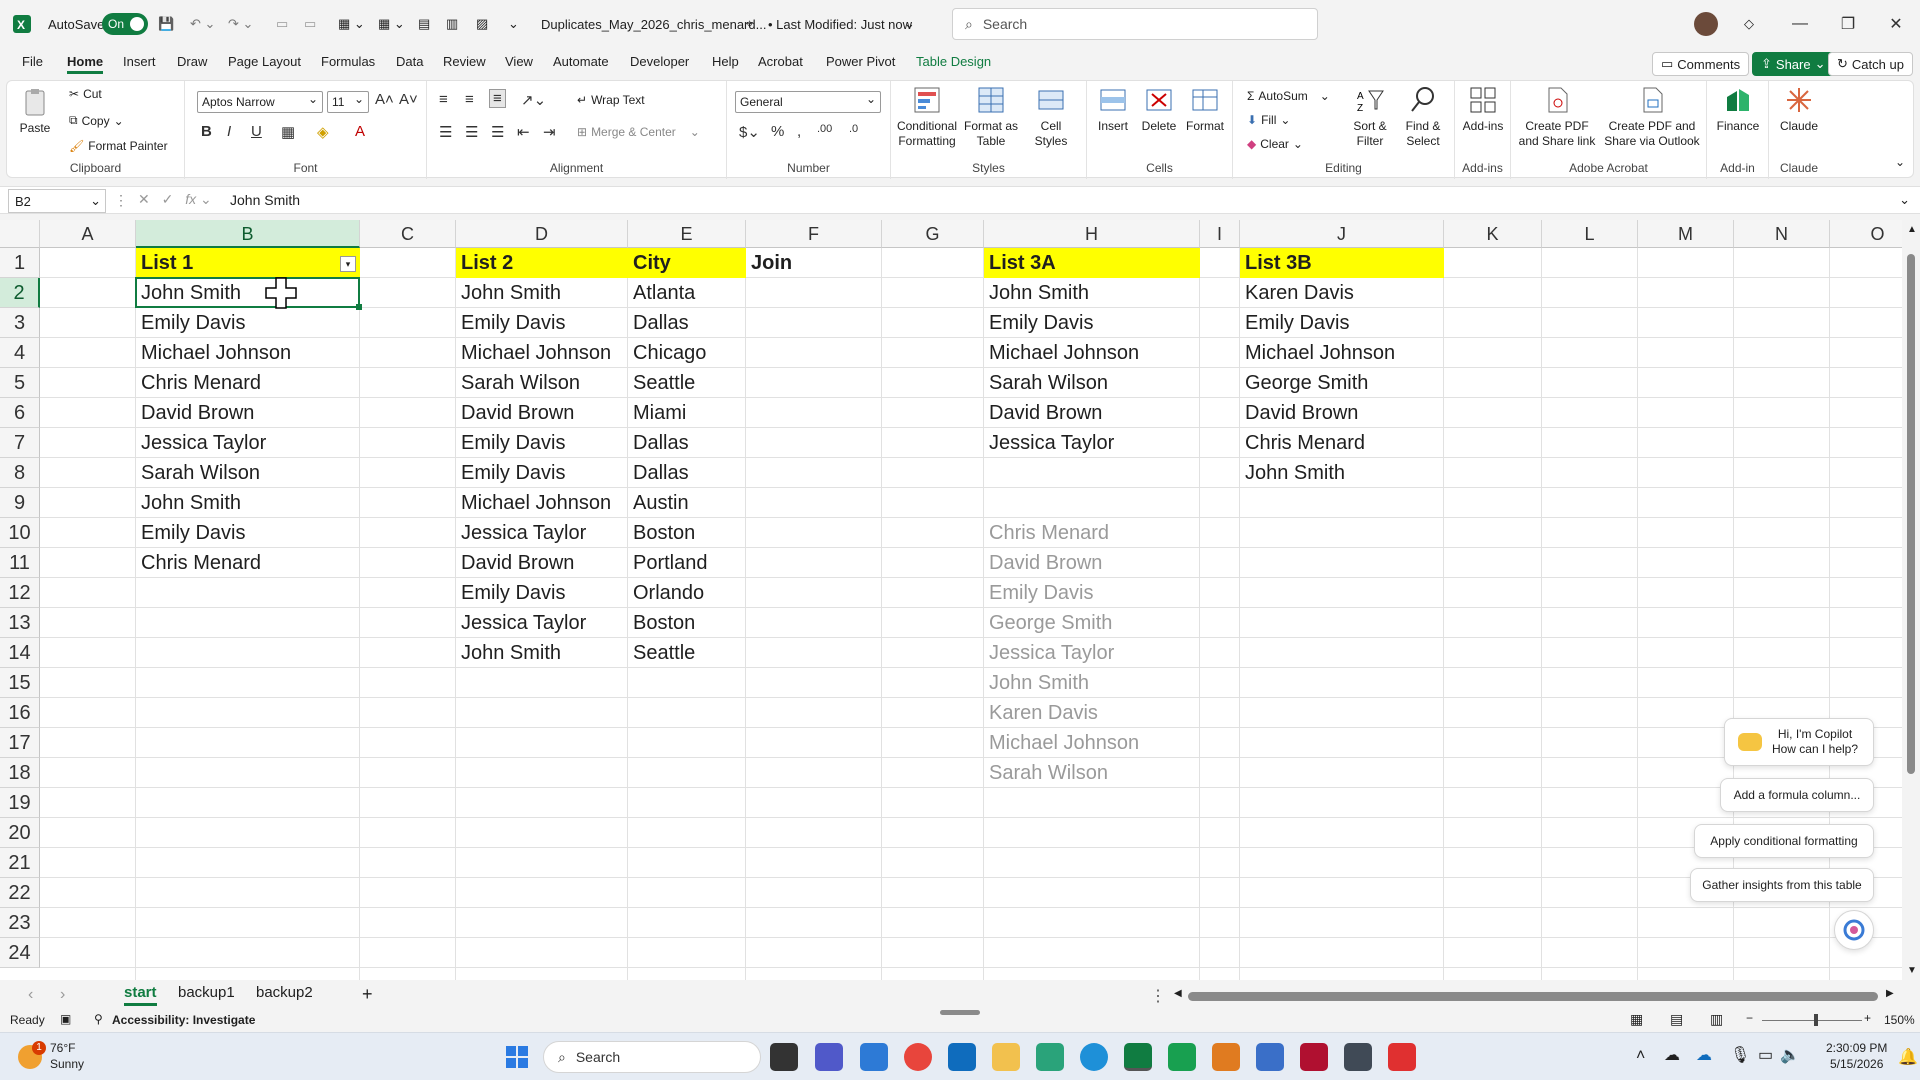 This screenshot has height=1080, width=1920. Describe the element at coordinates (1765, 1055) in the screenshot. I see `wifi-icon: ▭` at that location.